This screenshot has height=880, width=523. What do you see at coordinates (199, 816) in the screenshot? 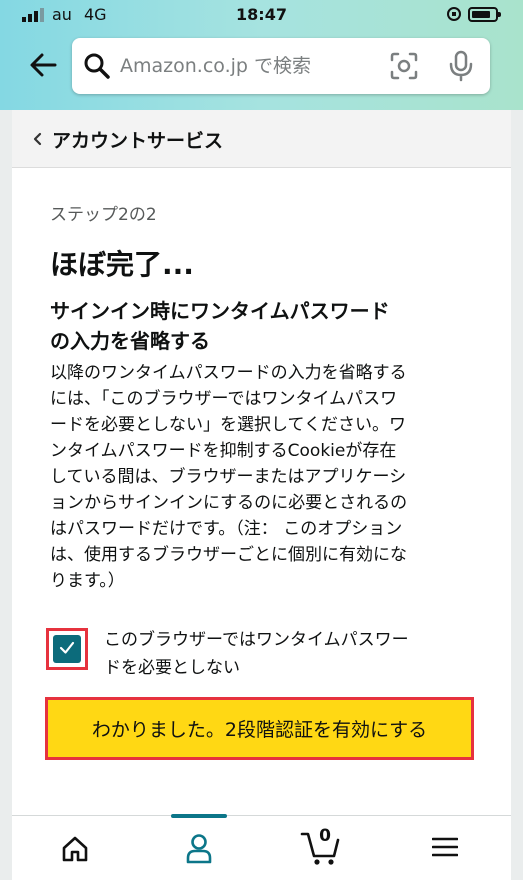
I see `active-tab-indicator` at bounding box center [199, 816].